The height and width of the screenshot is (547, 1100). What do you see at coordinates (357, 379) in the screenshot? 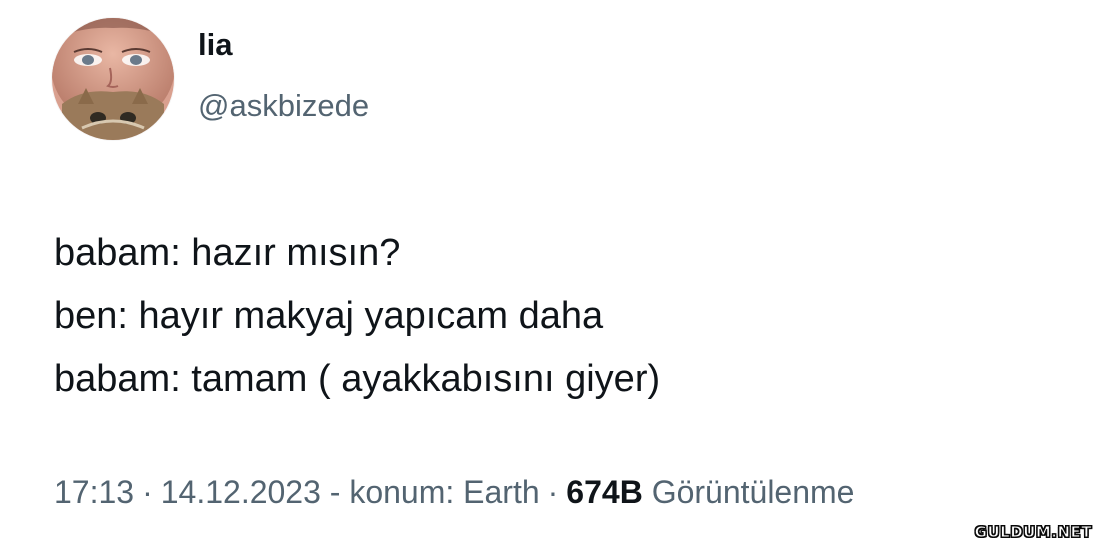
I see `tweet-line: babam: tamam ( ayakkabısını giyer)` at bounding box center [357, 379].